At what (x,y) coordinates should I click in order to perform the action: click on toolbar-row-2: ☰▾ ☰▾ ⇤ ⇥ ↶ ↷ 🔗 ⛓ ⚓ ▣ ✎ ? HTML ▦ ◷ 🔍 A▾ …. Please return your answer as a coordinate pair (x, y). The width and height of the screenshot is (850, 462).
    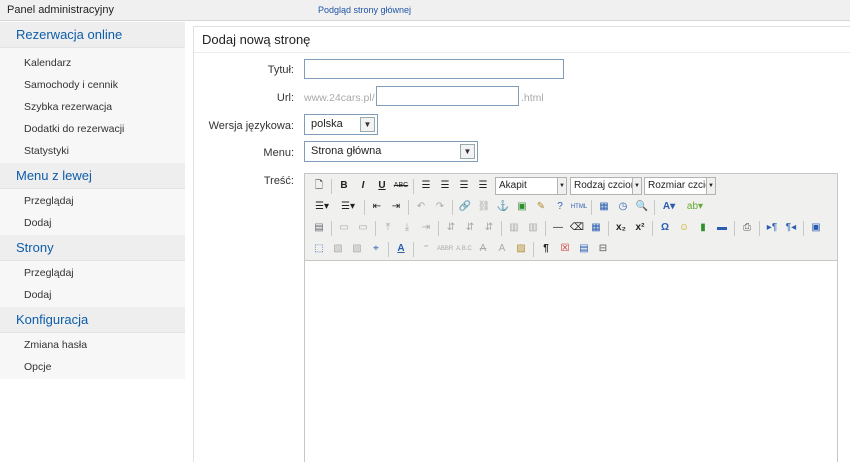
    Looking at the image, I should click on (572, 208).